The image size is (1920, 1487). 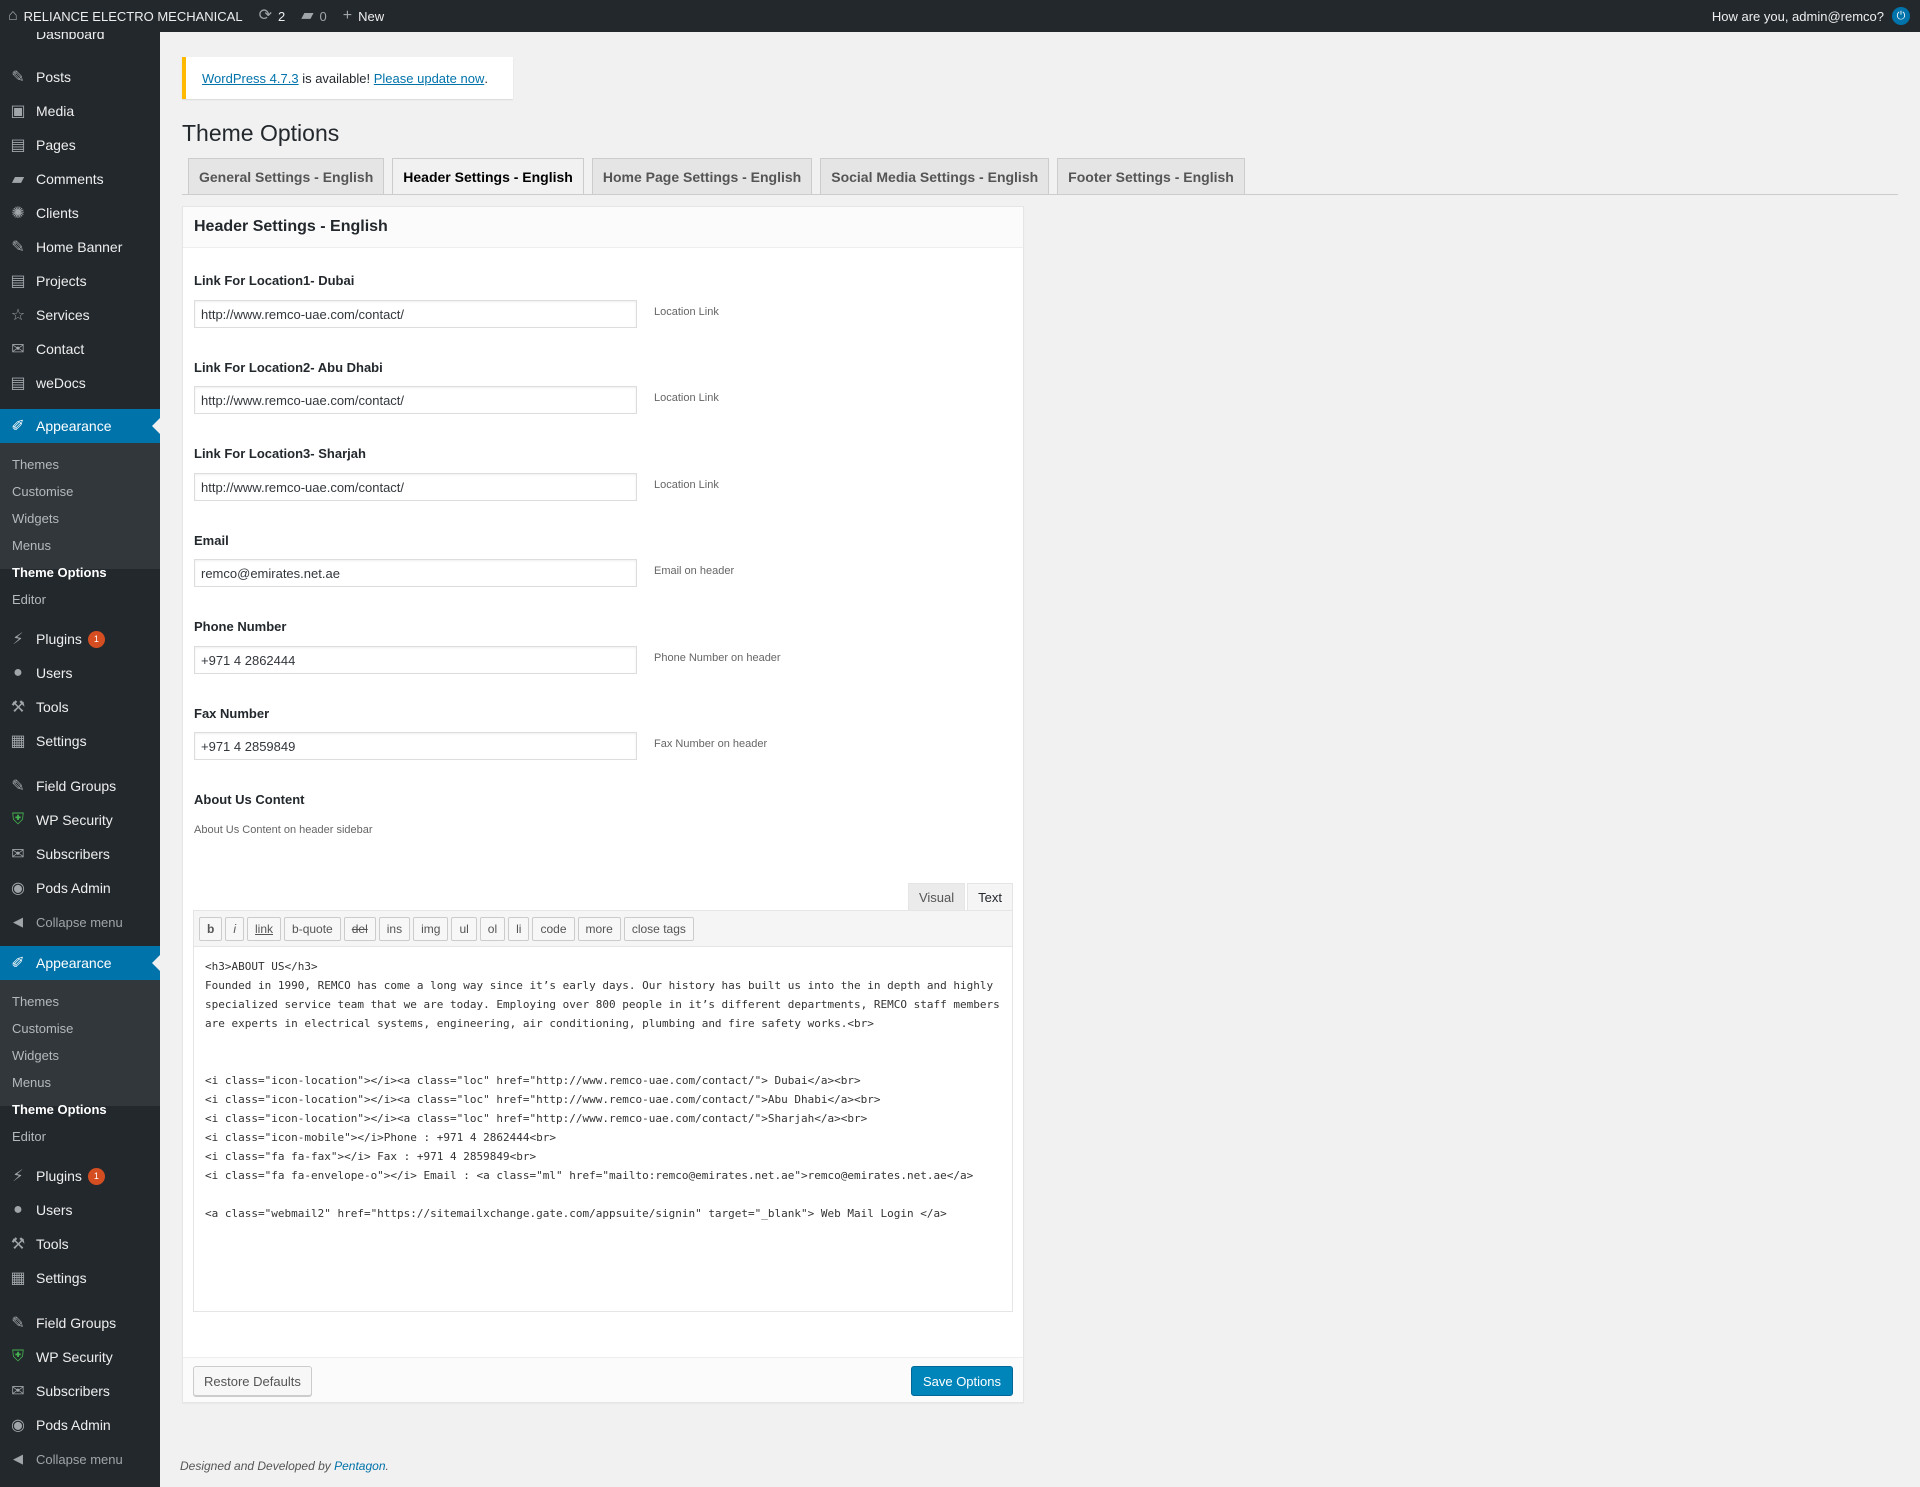 I want to click on comments-link: ▰ 0, so click(x=314, y=16).